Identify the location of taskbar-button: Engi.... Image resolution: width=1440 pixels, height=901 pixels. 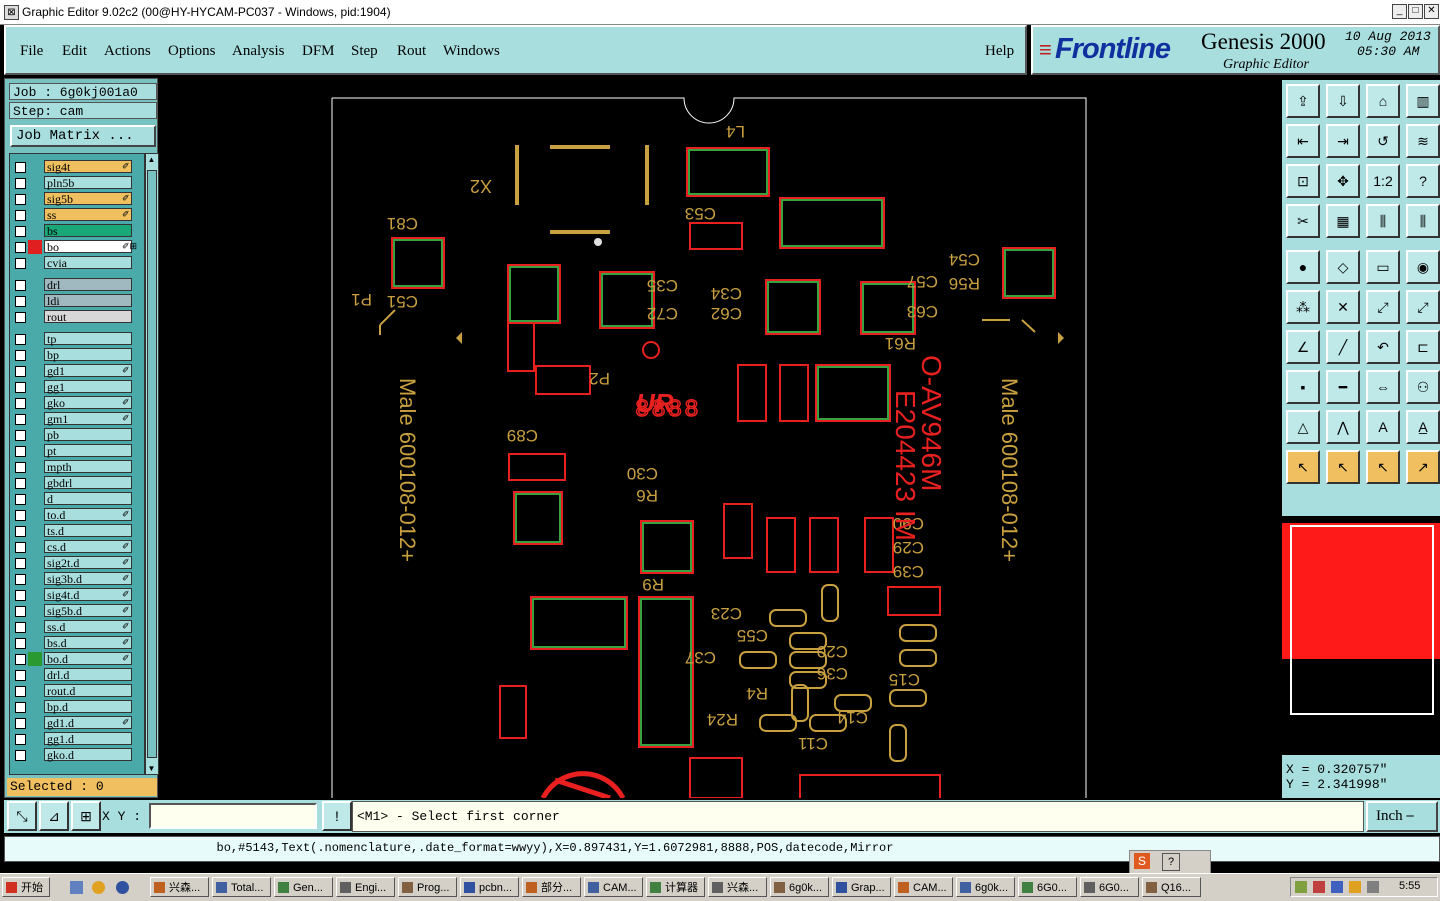
(365, 887).